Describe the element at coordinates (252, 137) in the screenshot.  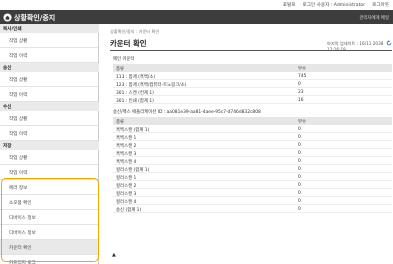
I see `table-row: 흑백스캔 1 0` at that location.